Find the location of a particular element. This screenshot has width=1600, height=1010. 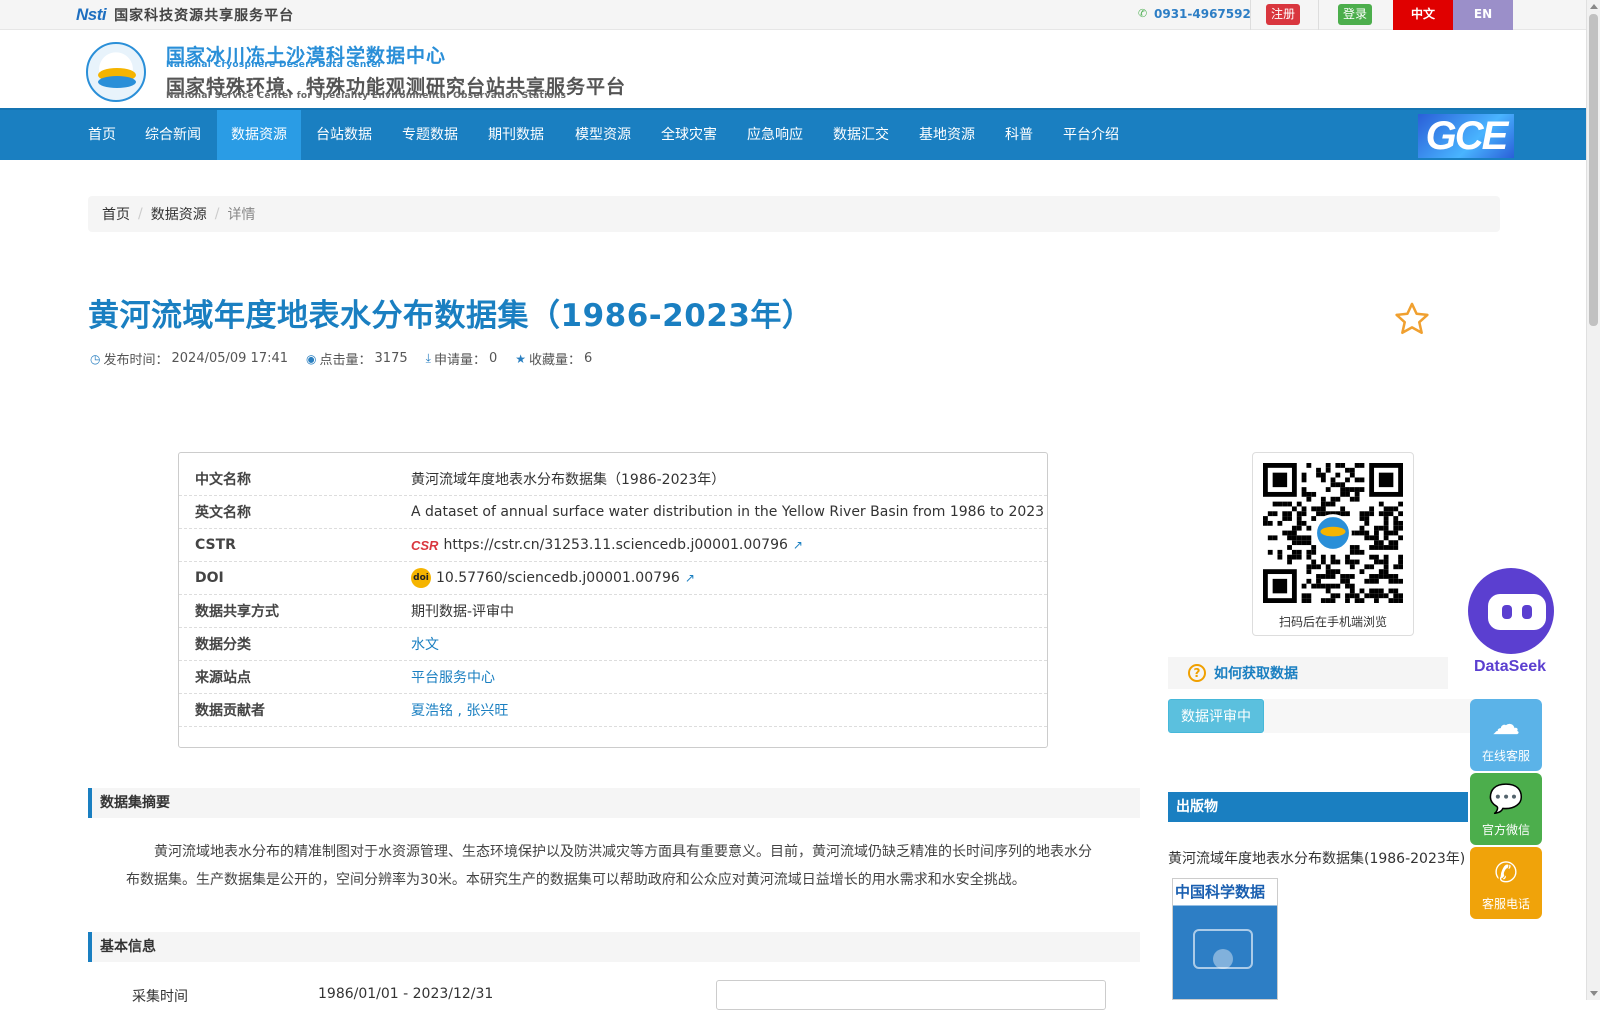

publish-label: 发布时间： is located at coordinates (136, 360).